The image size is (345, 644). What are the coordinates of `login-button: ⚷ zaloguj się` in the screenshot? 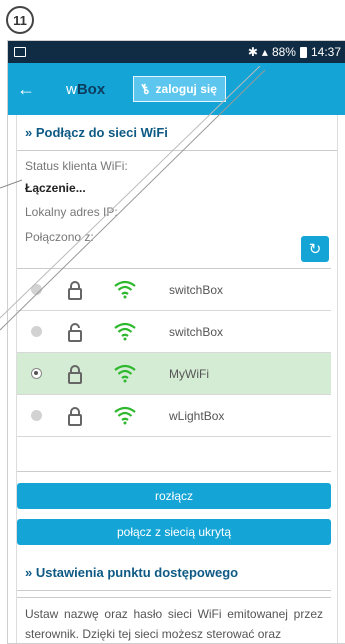 It's located at (179, 89).